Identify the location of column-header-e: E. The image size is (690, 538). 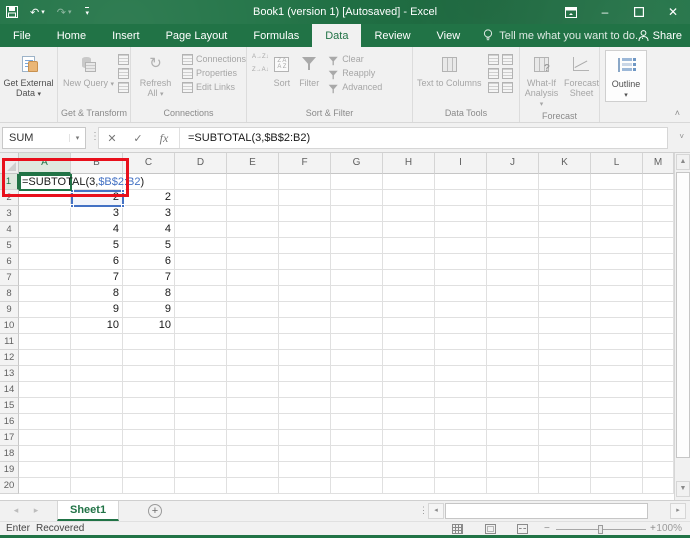
(253, 163).